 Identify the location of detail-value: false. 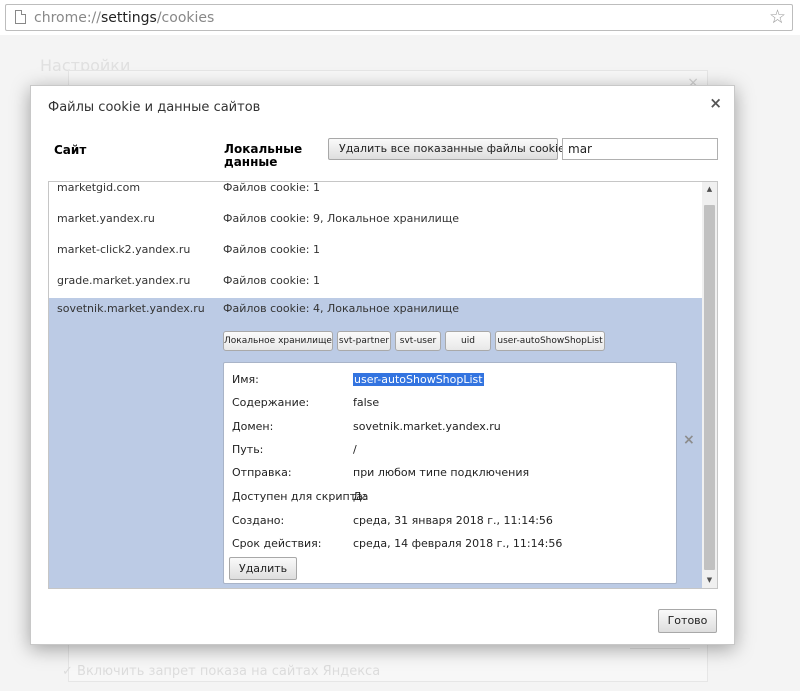
(366, 402).